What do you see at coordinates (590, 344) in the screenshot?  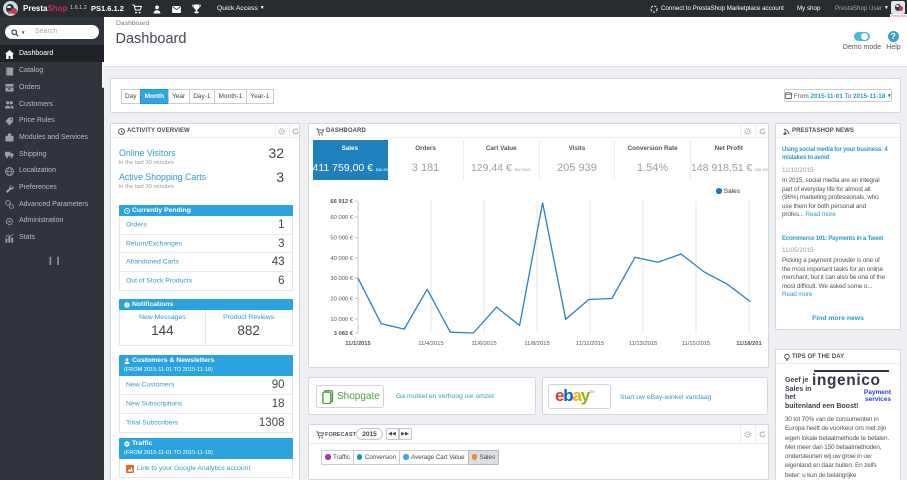 I see `svg-text: 11/11/2015` at bounding box center [590, 344].